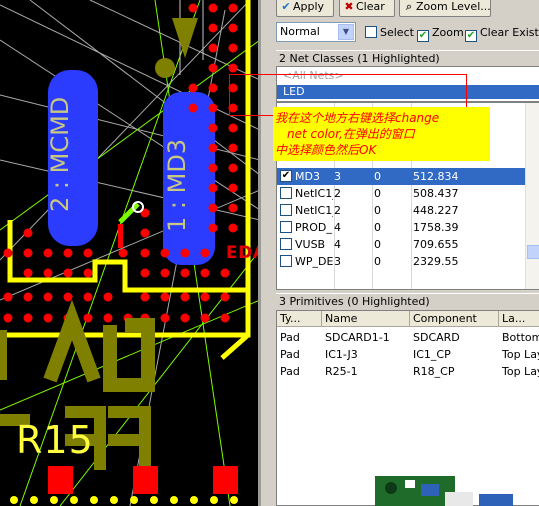  I want to click on callout-line-3: 中选择颜色然后OK, so click(326, 150).